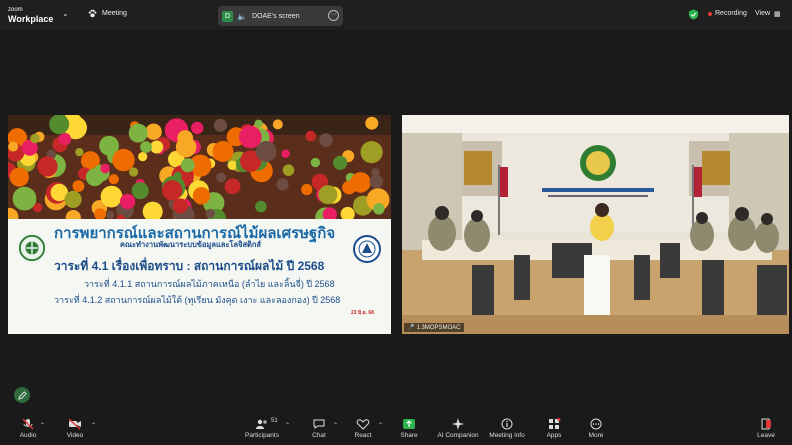 The image size is (792, 445). Describe the element at coordinates (710, 13) in the screenshot. I see `record-dot-icon` at that location.